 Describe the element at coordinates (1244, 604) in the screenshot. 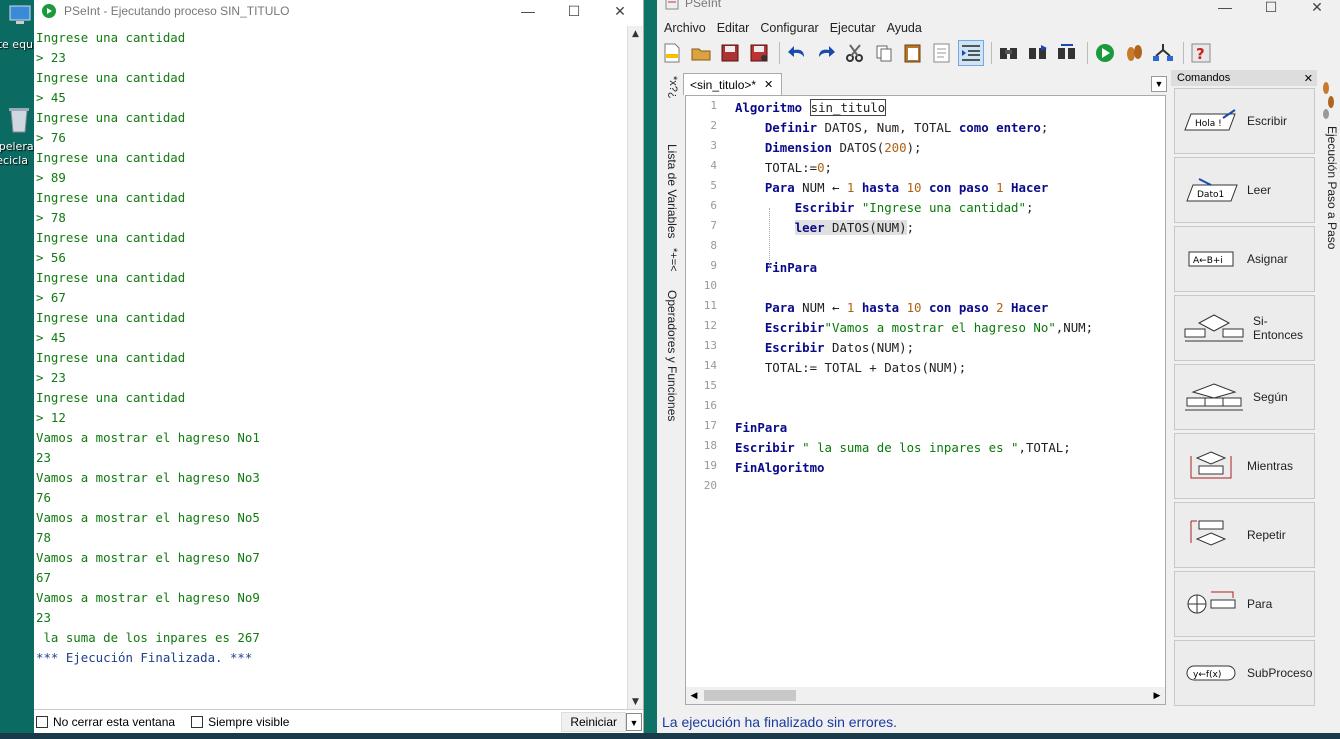

I see `cmd-para: Para` at that location.